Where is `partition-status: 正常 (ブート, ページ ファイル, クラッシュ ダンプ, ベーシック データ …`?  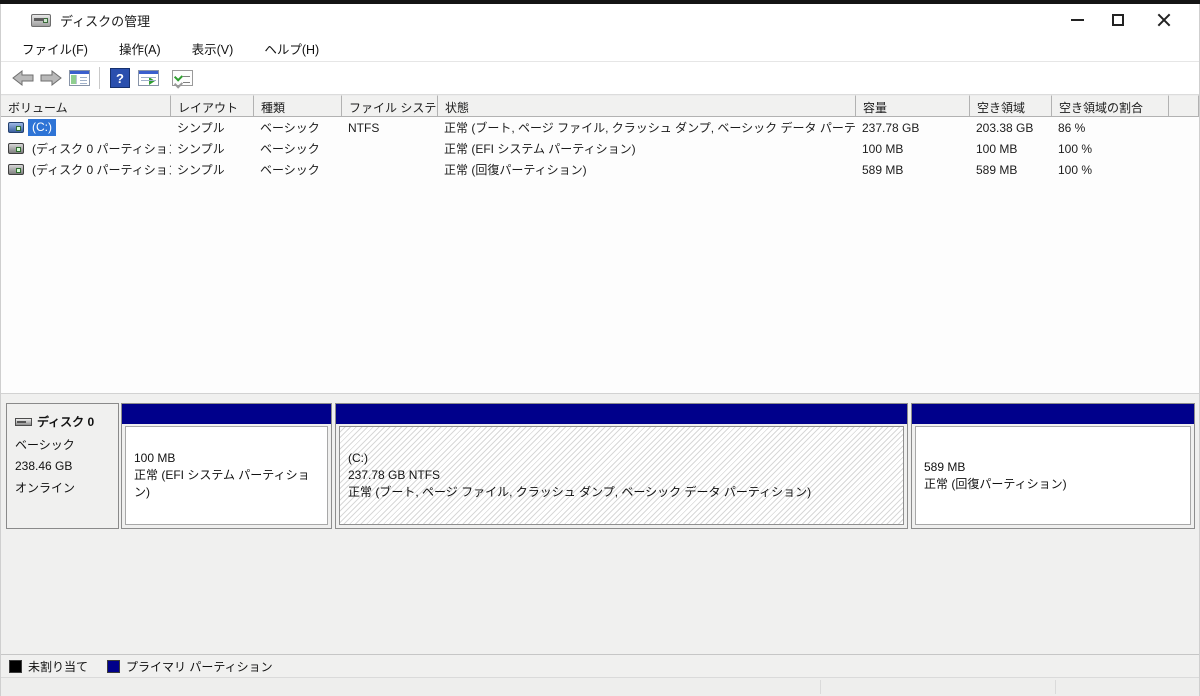 partition-status: 正常 (ブート, ページ ファイル, クラッシュ ダンプ, ベーシック データ … is located at coordinates (580, 492).